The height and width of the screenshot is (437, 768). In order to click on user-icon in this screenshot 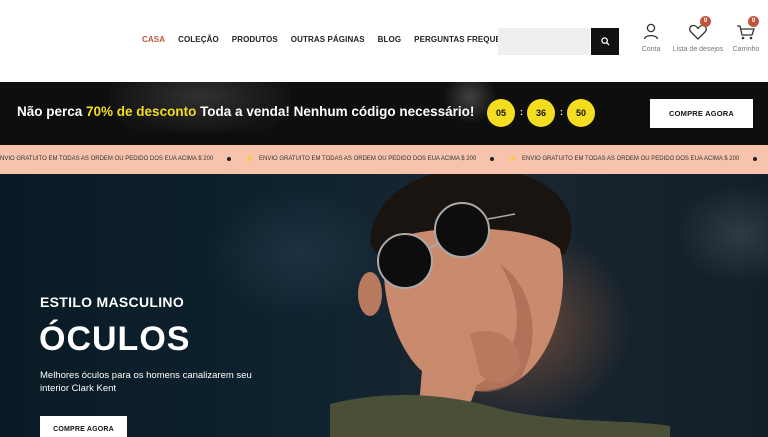, I will do `click(651, 32)`.